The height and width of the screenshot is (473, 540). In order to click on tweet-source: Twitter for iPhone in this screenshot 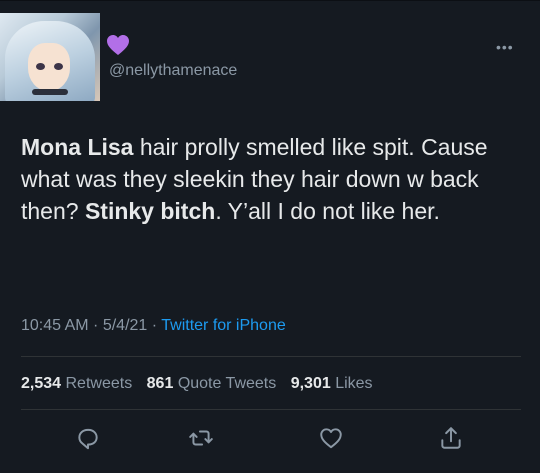, I will do `click(223, 325)`.